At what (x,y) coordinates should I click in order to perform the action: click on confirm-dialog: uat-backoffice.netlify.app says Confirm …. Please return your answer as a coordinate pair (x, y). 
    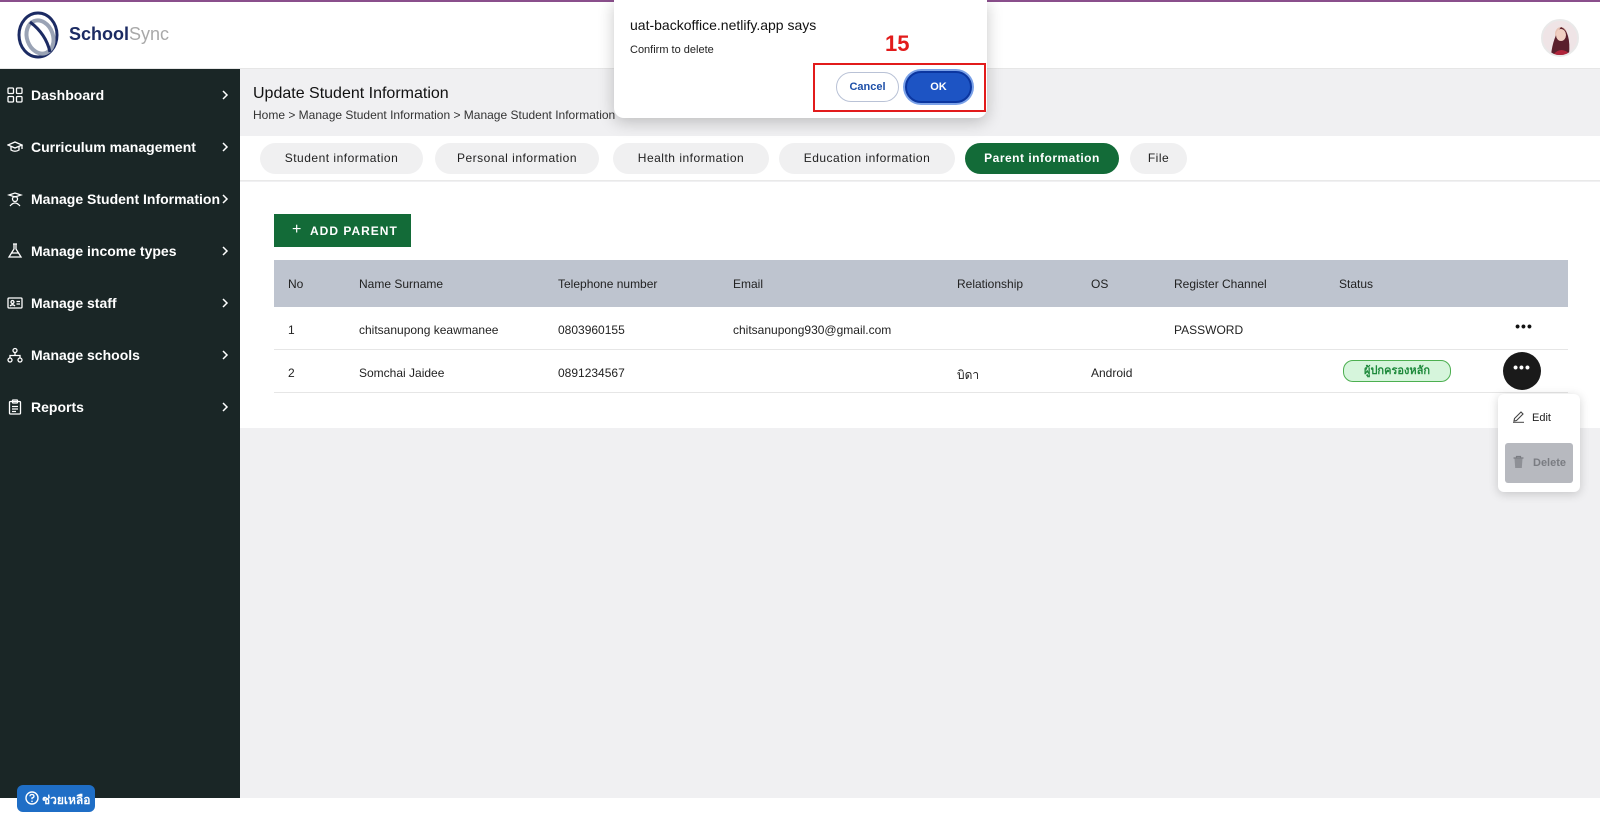
    Looking at the image, I should click on (800, 59).